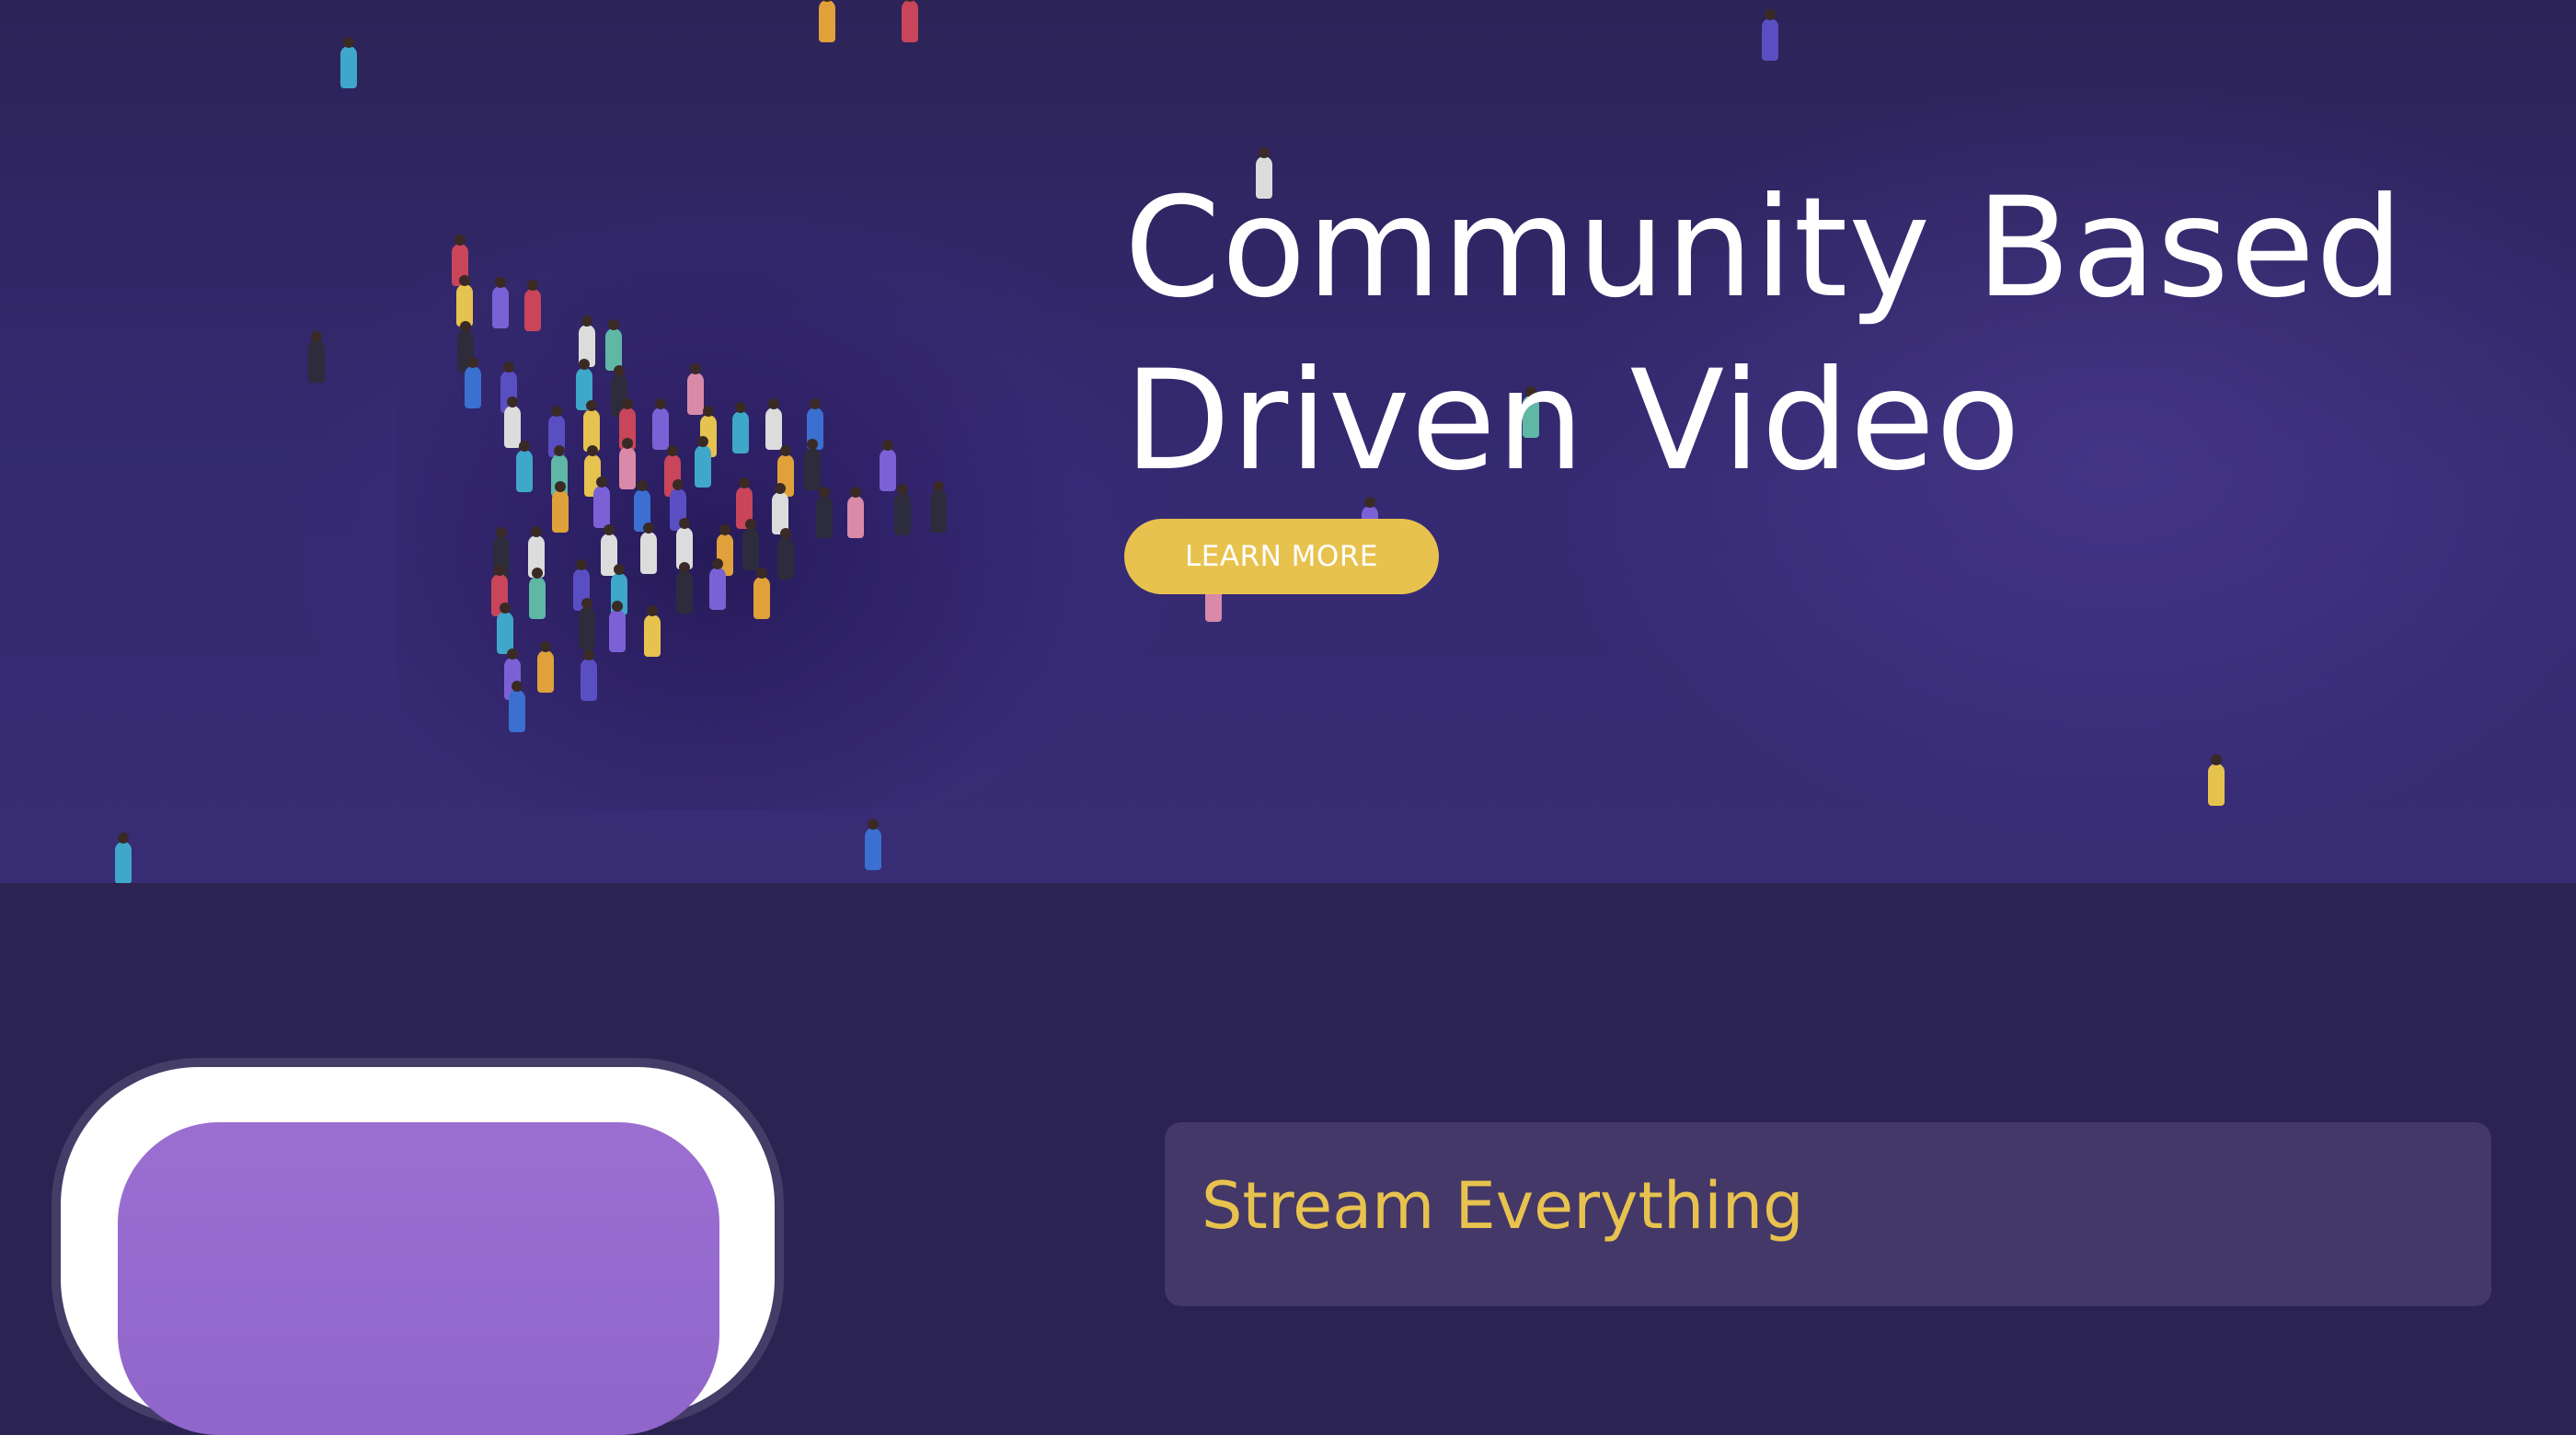  Describe the element at coordinates (1832, 335) in the screenshot. I see `hero-title: Community Based Driven Video` at that location.